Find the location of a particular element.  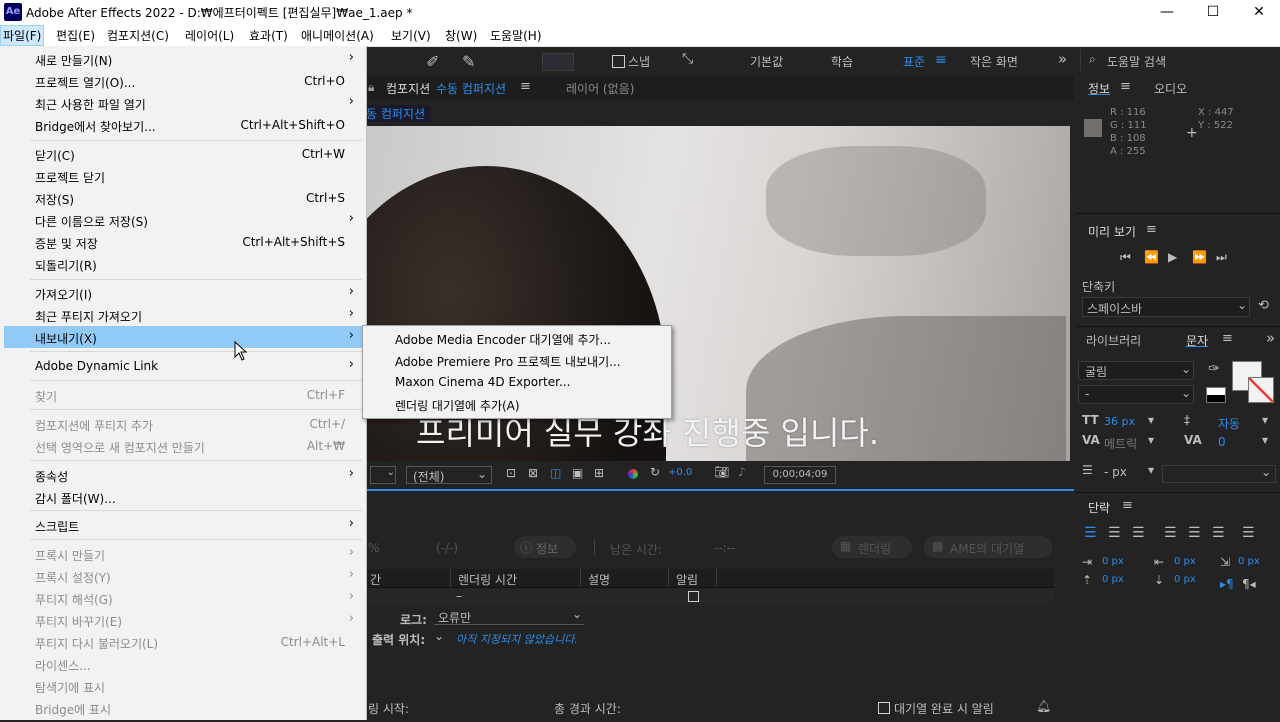

roto-tool-icon is located at coordinates (558, 62).